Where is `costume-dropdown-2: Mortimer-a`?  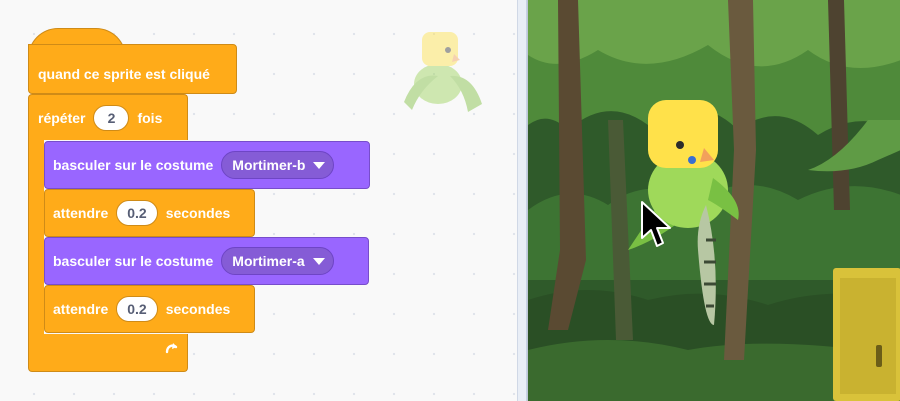
costume-dropdown-2: Mortimer-a is located at coordinates (277, 261).